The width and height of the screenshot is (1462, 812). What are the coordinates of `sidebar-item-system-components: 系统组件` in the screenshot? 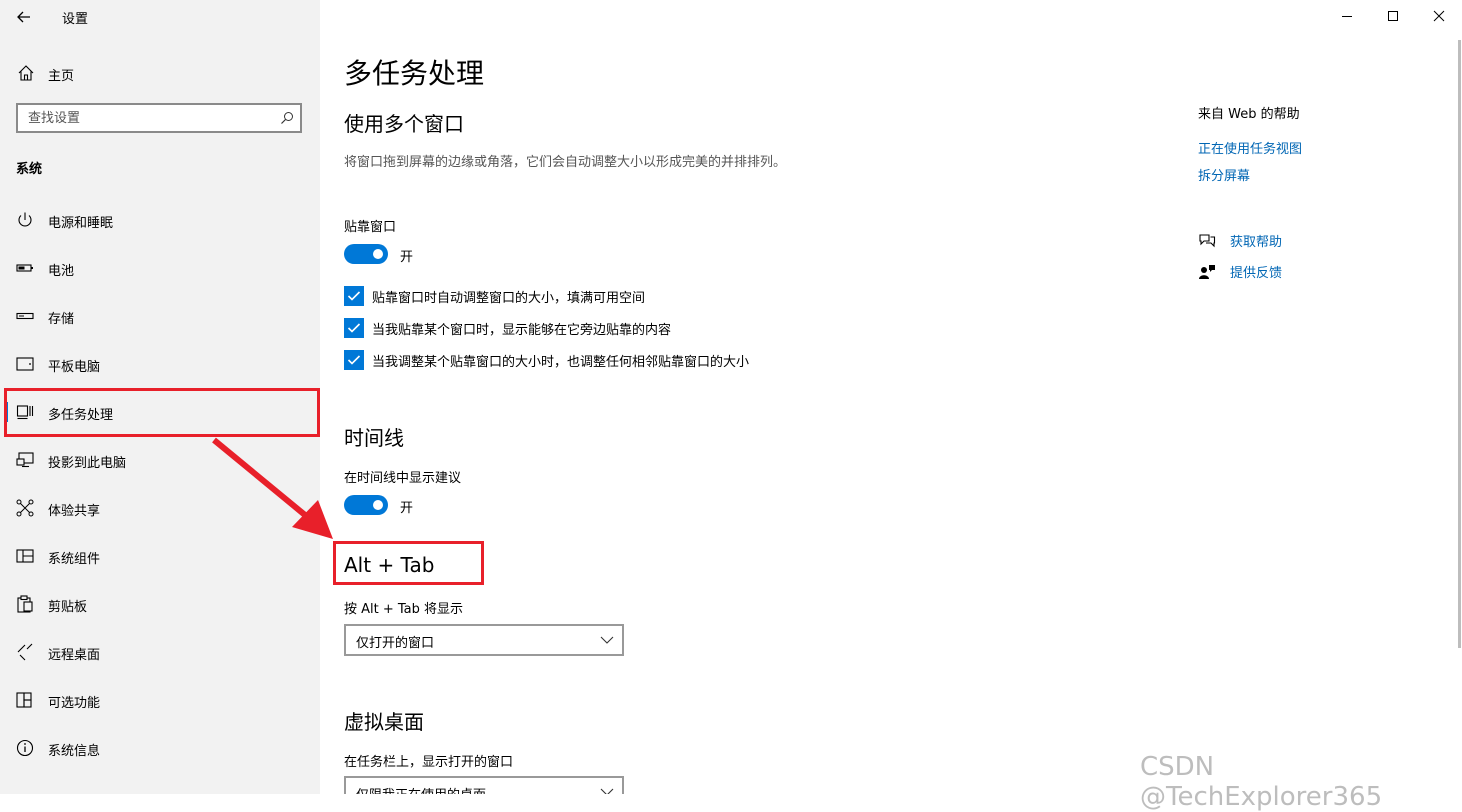 It's located at (160, 556).